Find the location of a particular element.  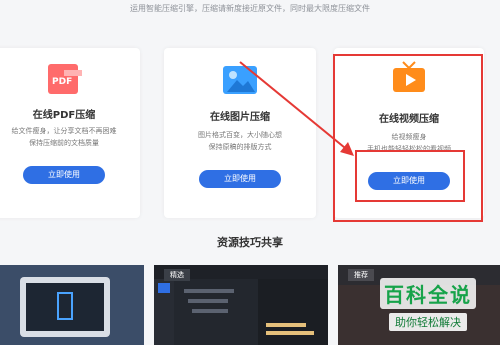

laptop-image is located at coordinates (72, 305).